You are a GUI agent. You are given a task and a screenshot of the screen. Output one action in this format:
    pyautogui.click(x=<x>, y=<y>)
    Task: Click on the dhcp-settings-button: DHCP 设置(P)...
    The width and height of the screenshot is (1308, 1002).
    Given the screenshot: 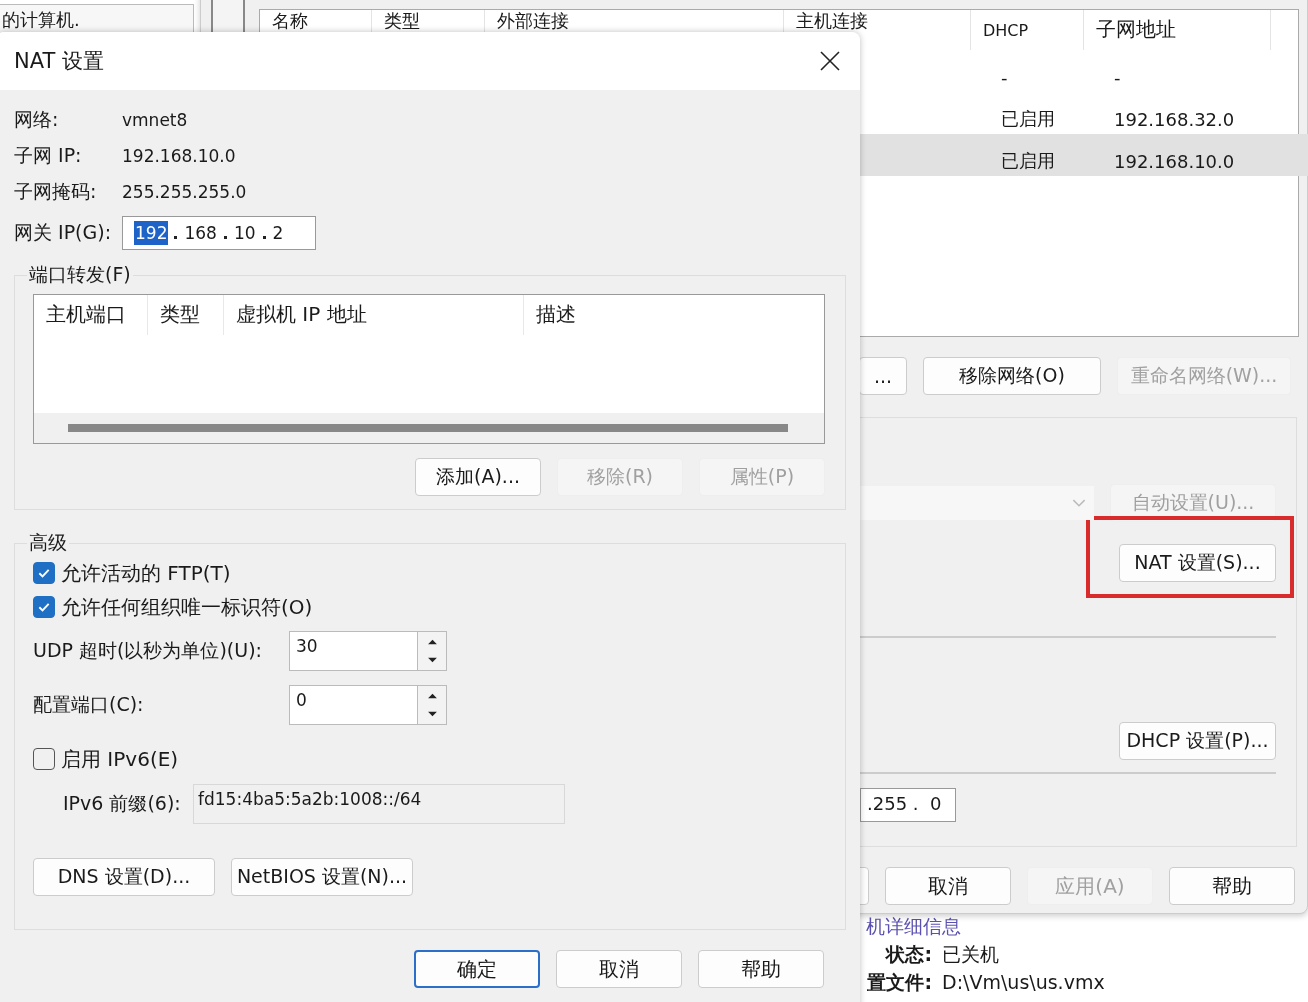 What is the action you would take?
    pyautogui.click(x=1197, y=741)
    